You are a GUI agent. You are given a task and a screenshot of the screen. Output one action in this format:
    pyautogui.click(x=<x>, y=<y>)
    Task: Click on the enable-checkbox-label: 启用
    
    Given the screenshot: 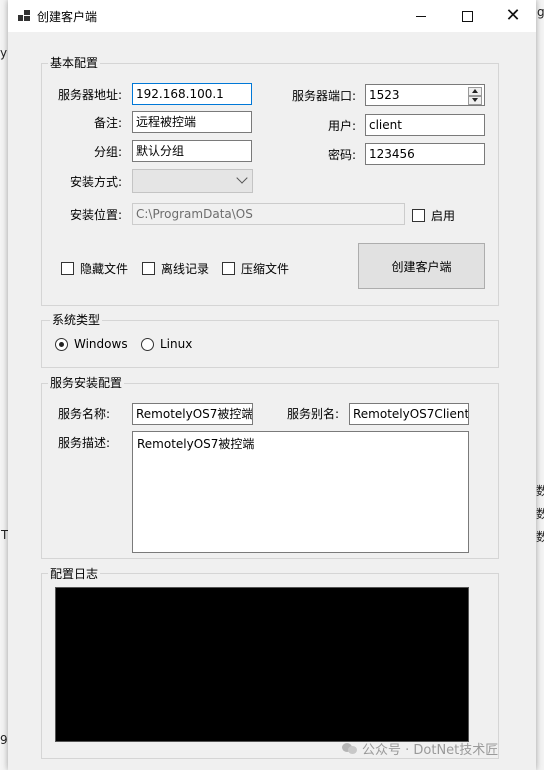 What is the action you would take?
    pyautogui.click(x=443, y=216)
    